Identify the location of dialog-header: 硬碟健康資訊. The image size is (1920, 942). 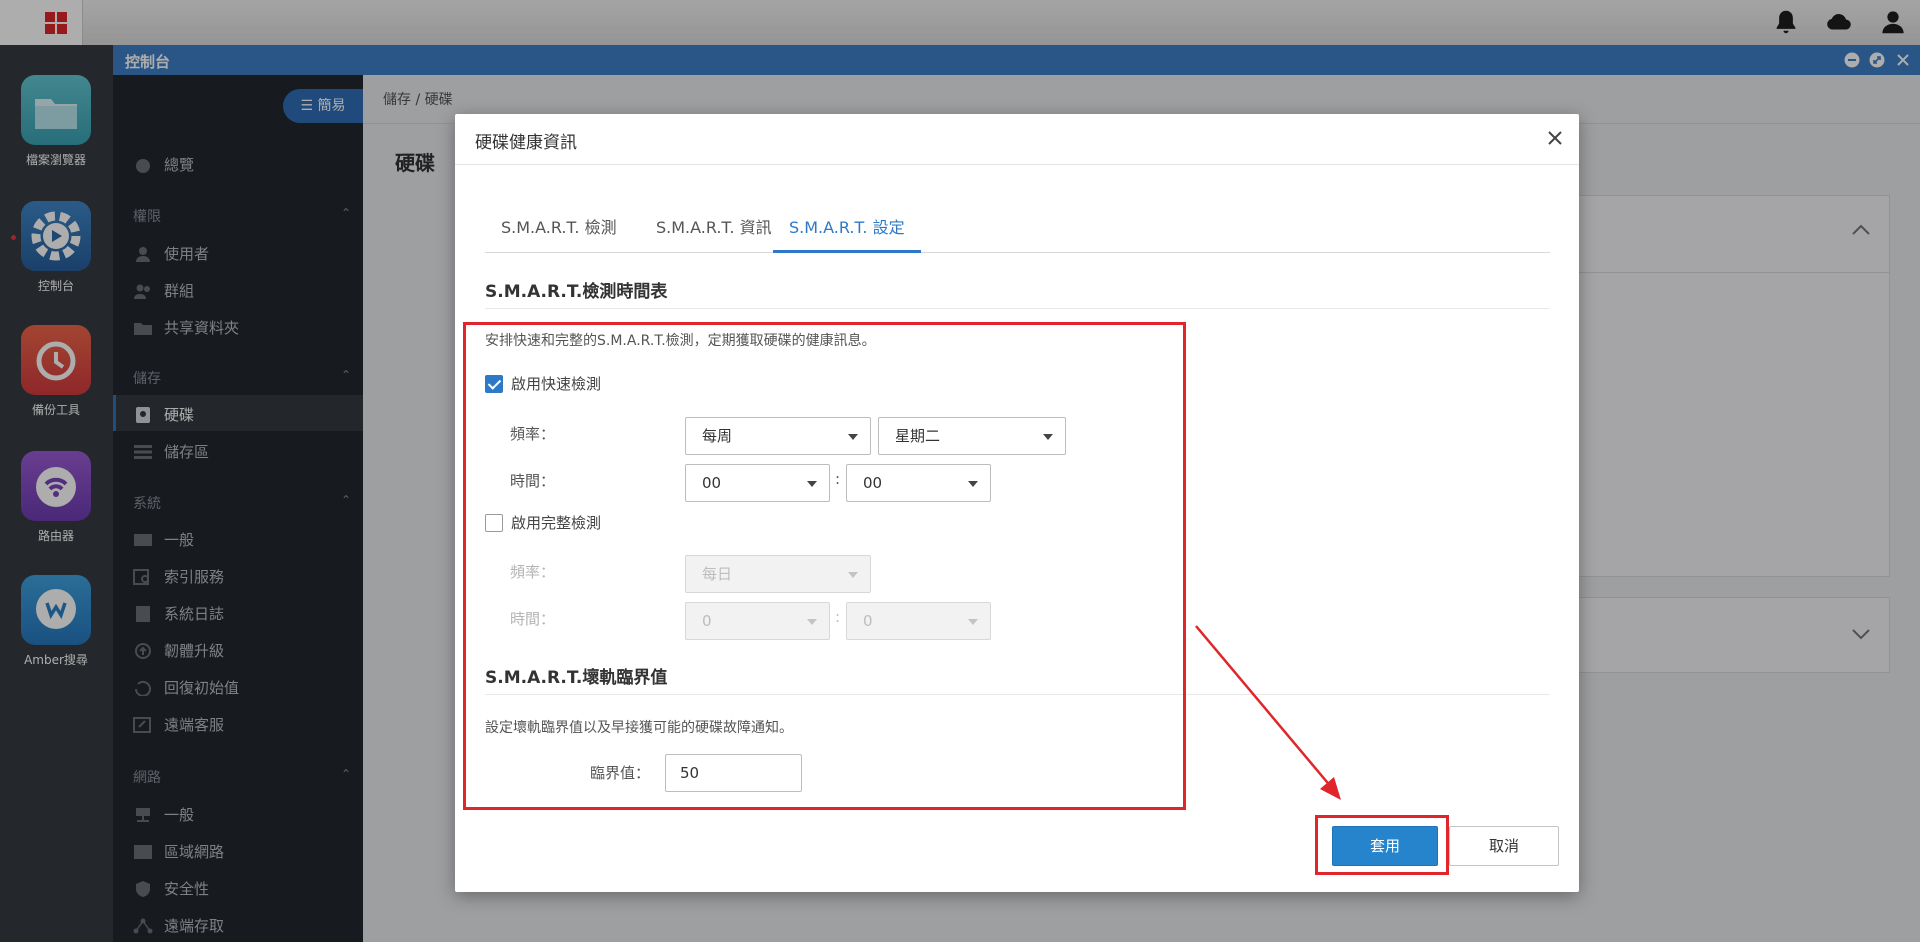
(1017, 139).